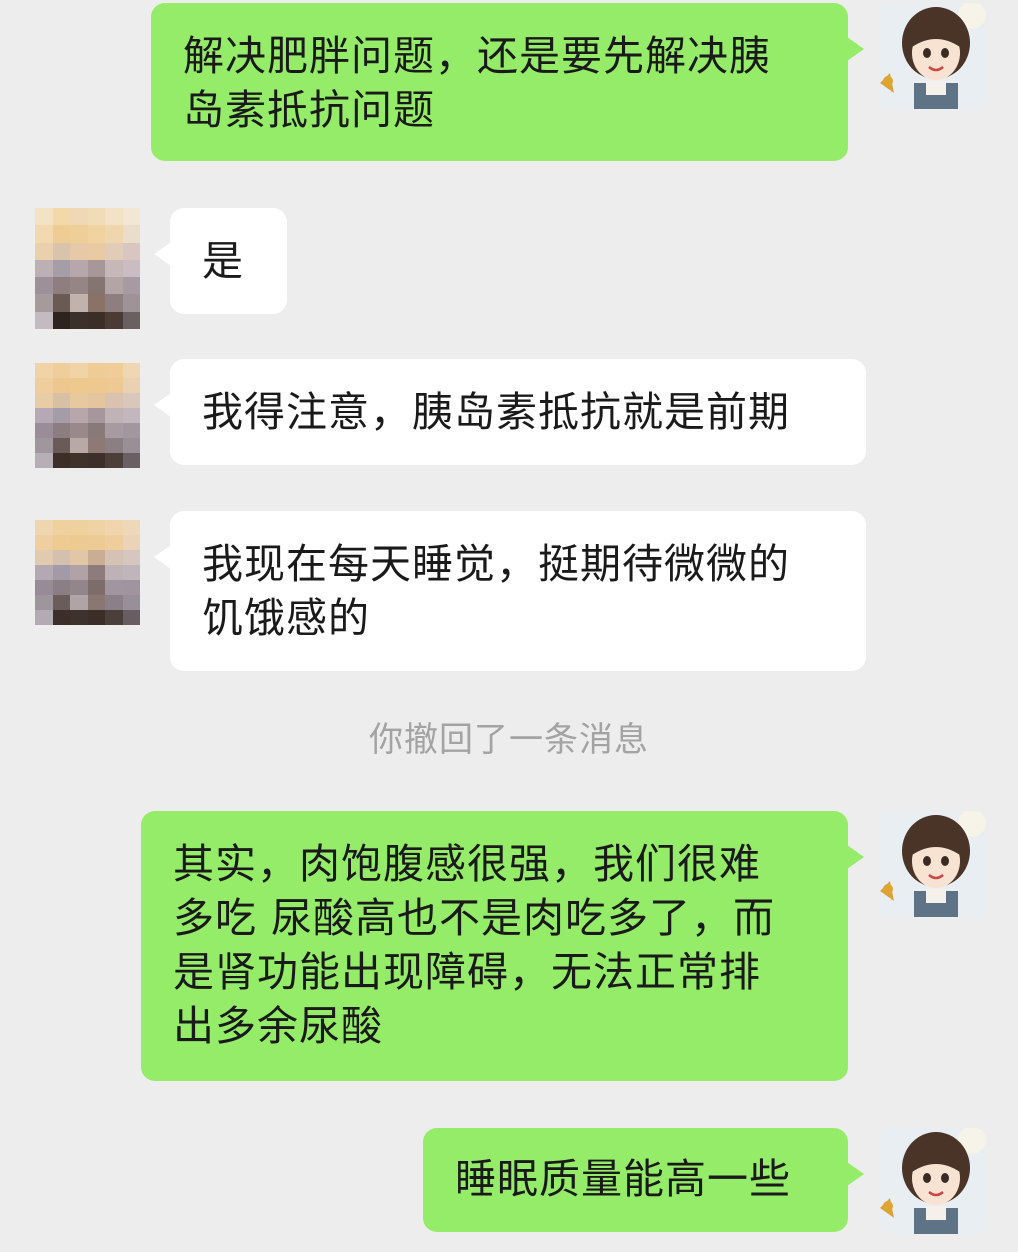 Image resolution: width=1018 pixels, height=1252 pixels. What do you see at coordinates (286, 618) in the screenshot?
I see `message-text-line: 饥饿感的` at bounding box center [286, 618].